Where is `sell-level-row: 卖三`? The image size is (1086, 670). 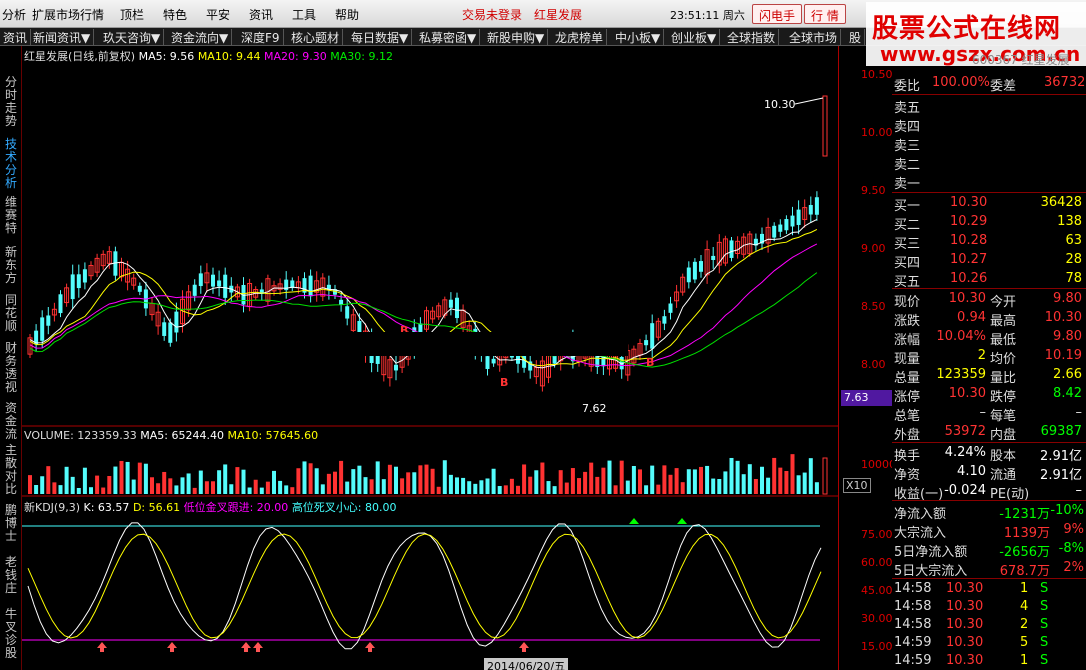 sell-level-row: 卖三 is located at coordinates (989, 144).